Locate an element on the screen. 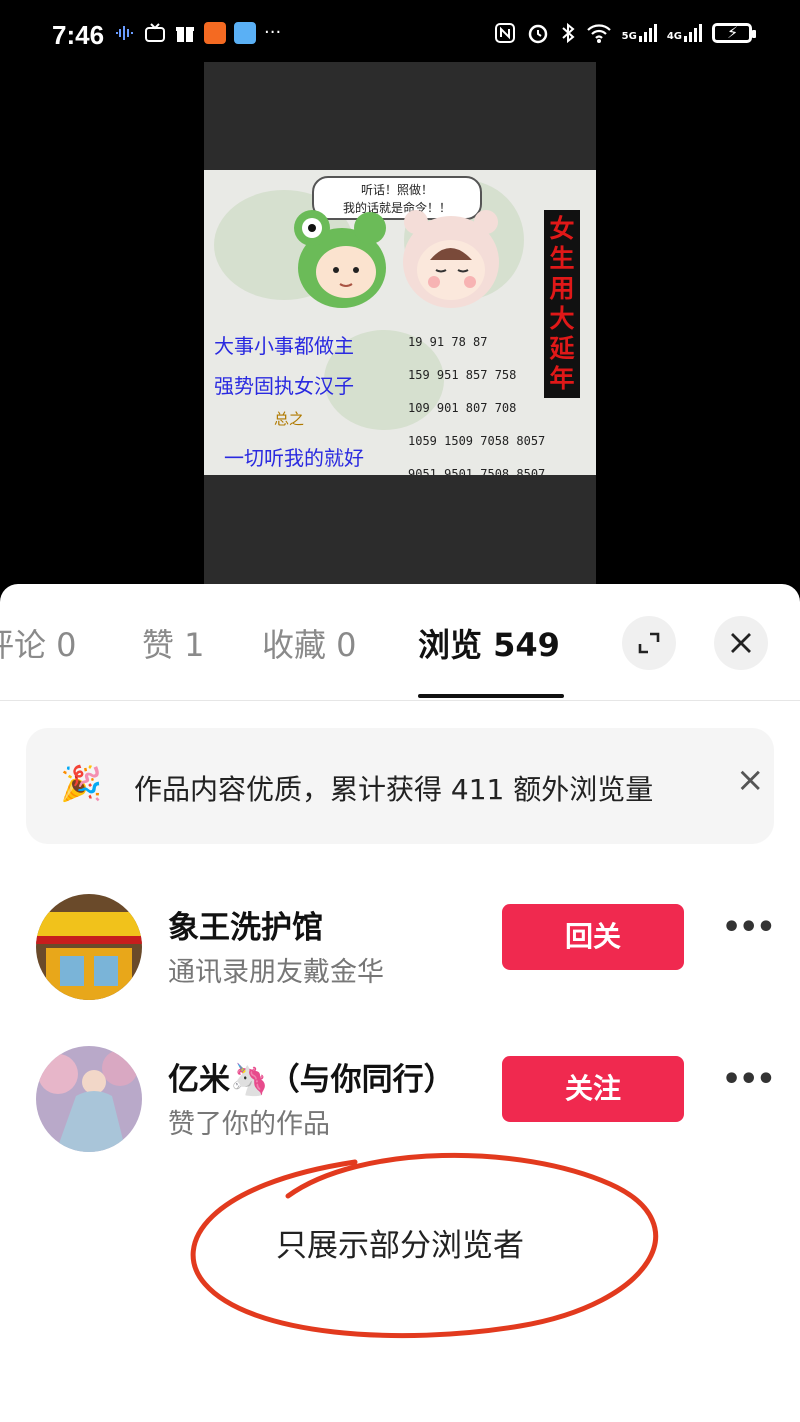 Image resolution: width=800 pixels, height=1422 pixels. app-icon-blue is located at coordinates (245, 33).